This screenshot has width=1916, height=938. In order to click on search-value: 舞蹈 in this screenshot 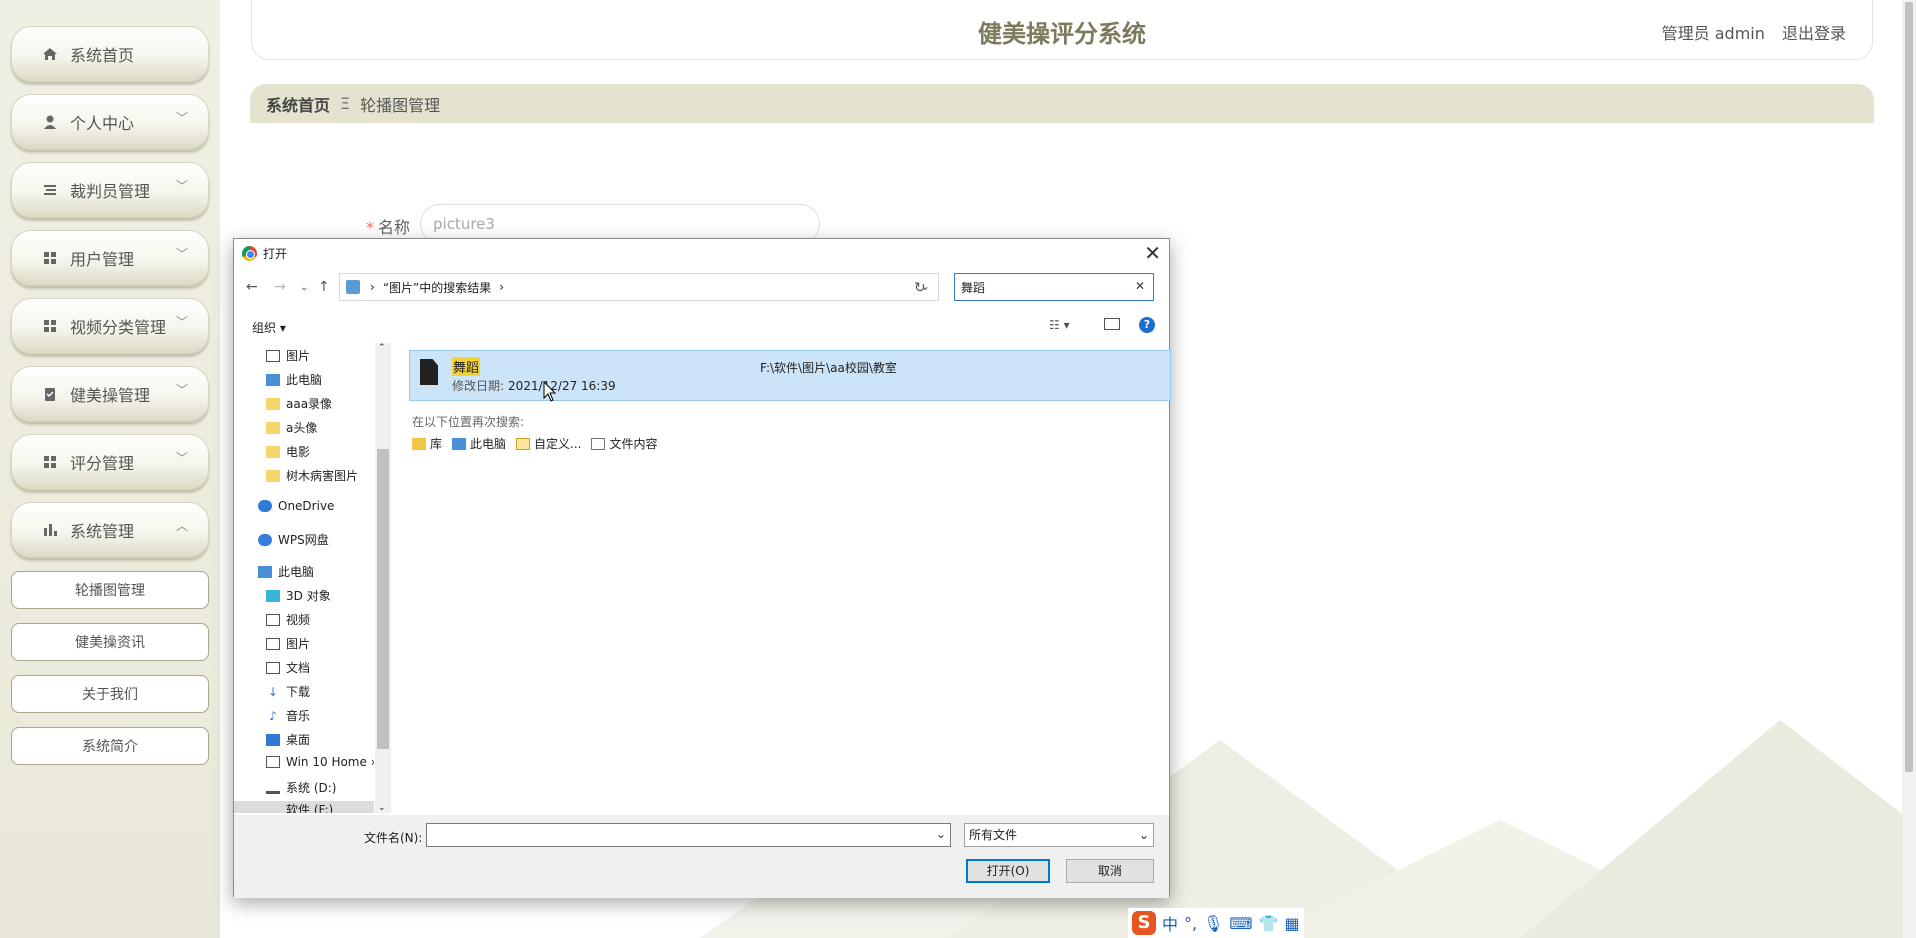, I will do `click(973, 287)`.